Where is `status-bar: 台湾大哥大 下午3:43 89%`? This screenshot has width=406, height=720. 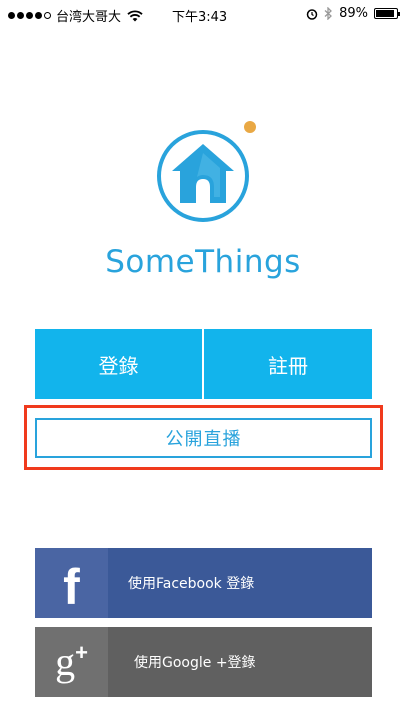
status-bar: 台湾大哥大 下午3:43 89% is located at coordinates (203, 14).